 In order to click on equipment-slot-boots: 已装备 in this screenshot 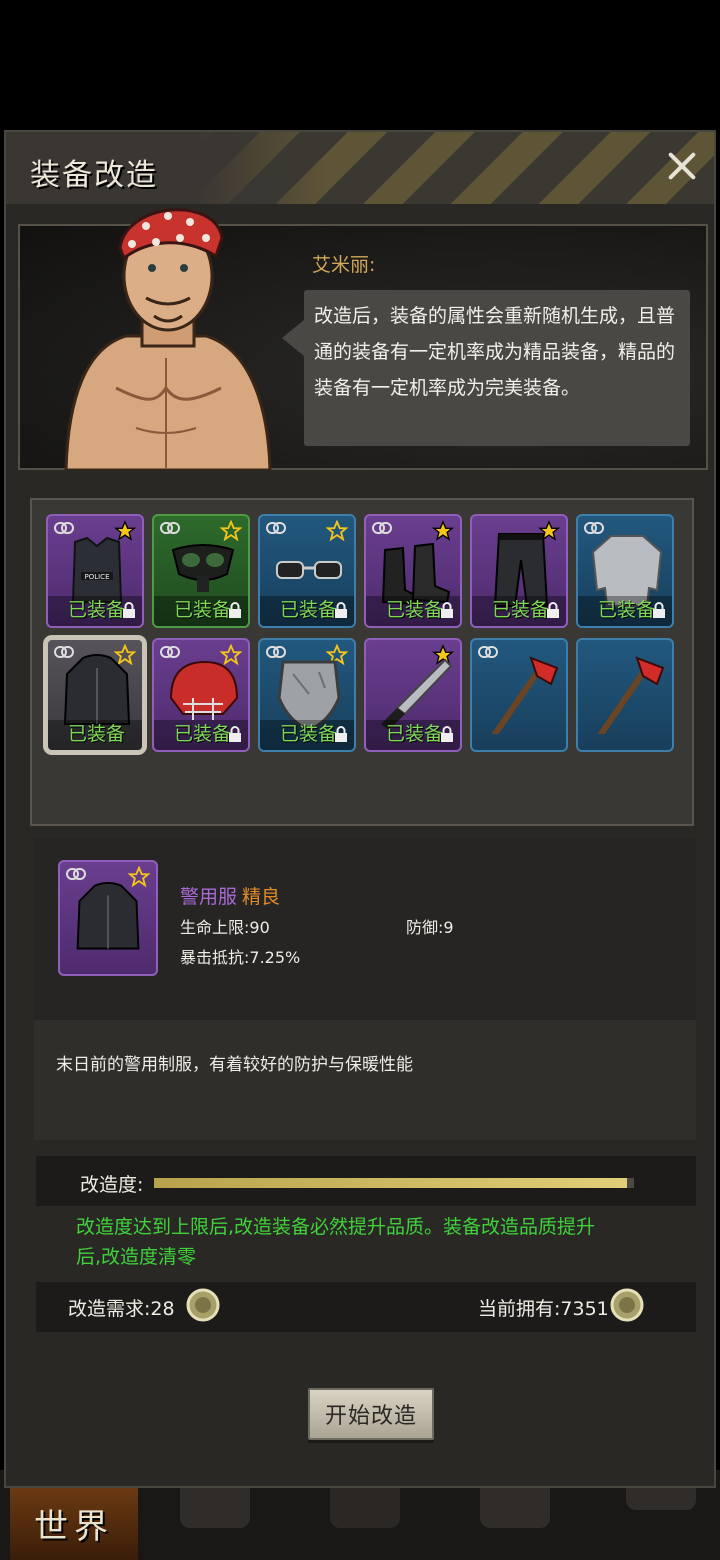, I will do `click(413, 571)`.